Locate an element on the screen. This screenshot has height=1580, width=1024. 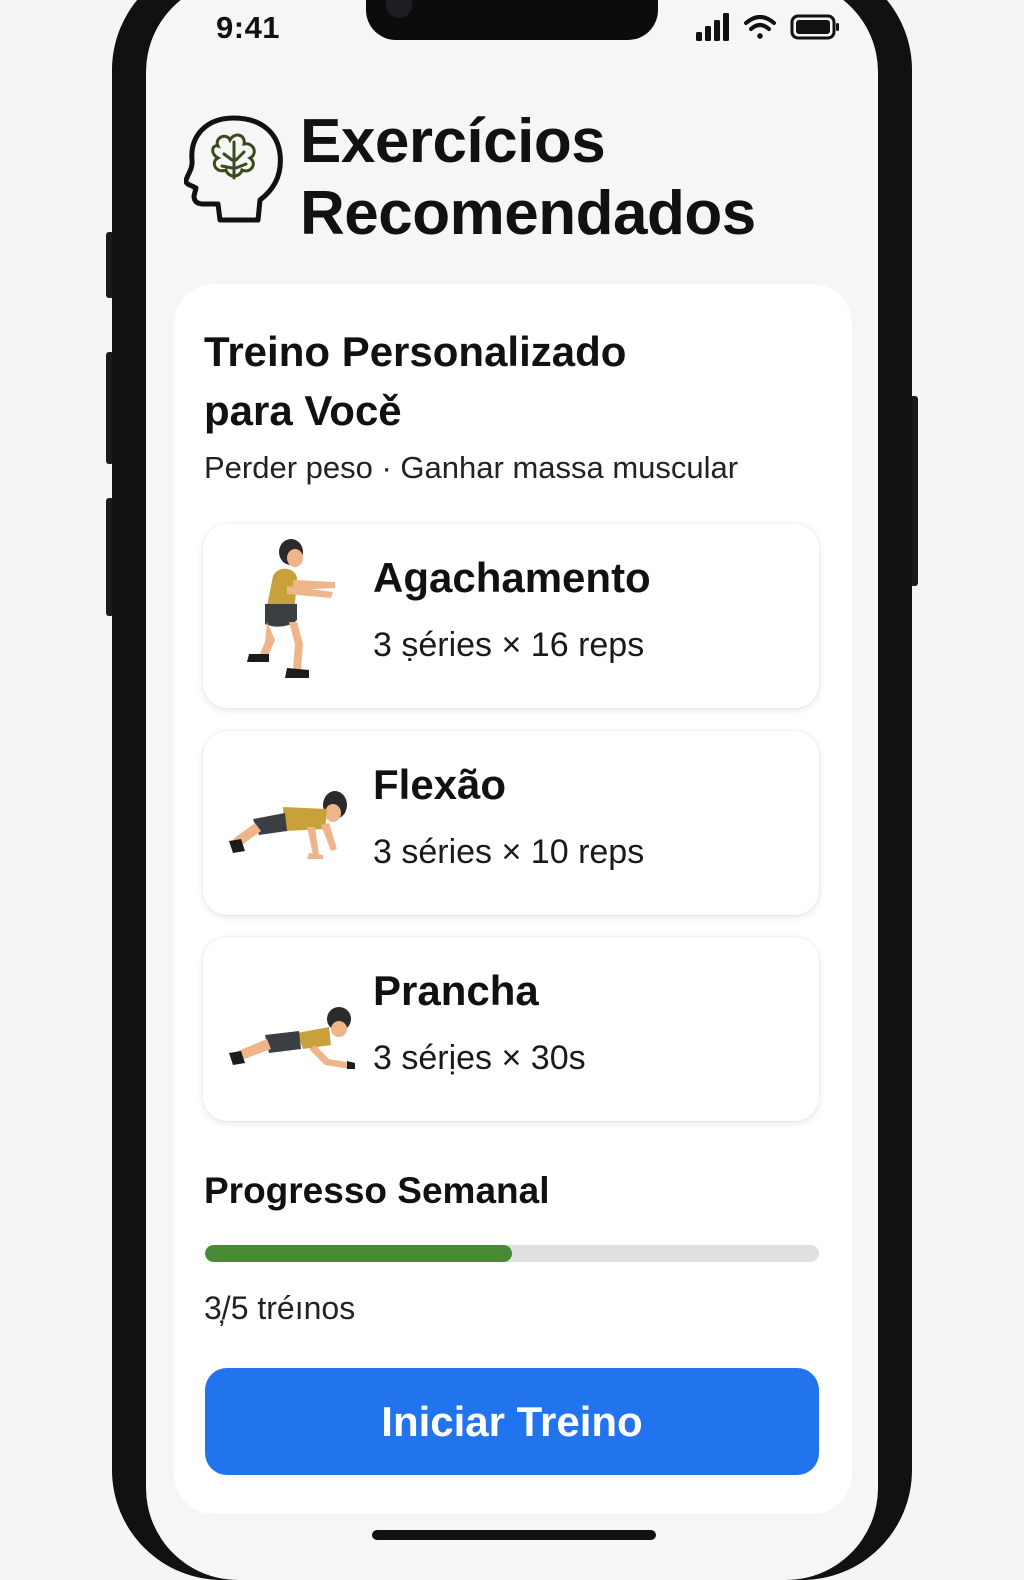
exercise-card-agachamento: Agachamento 3 ṣéries × 16 reps is located at coordinates (511, 616).